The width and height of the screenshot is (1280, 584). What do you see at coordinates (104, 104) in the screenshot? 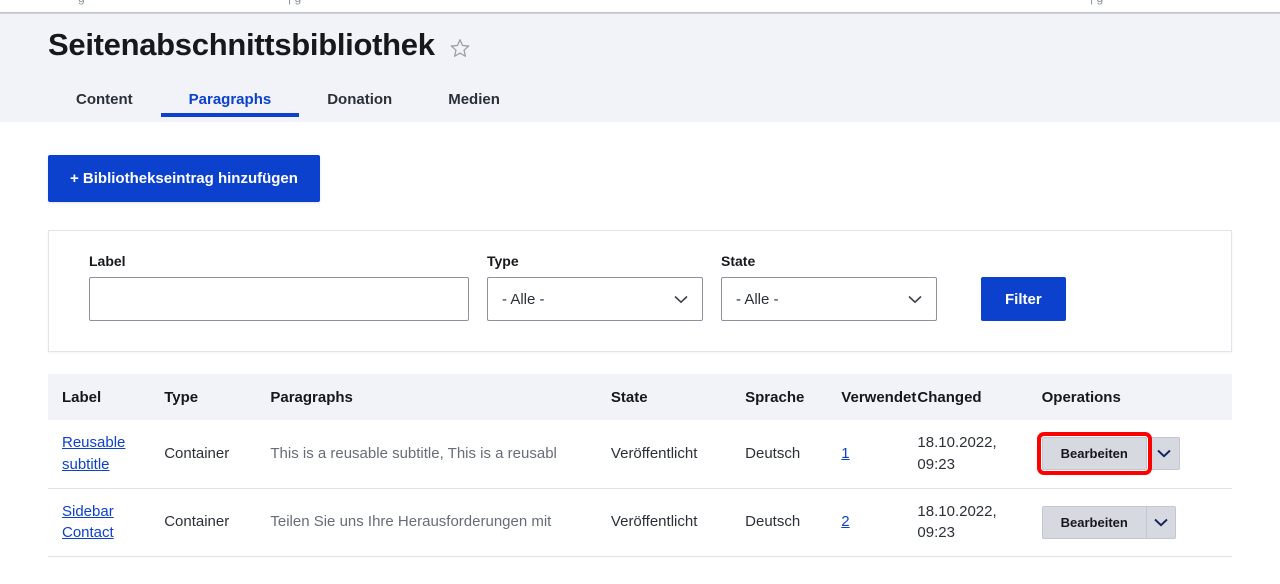
I see `tab-content: Content` at bounding box center [104, 104].